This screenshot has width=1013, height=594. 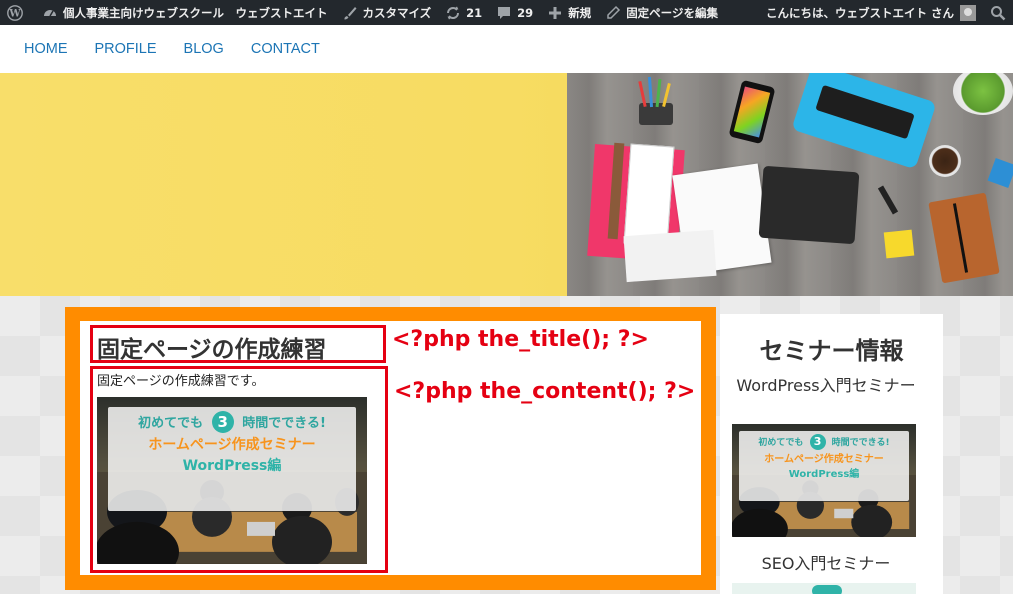 I want to click on title-php-annotation: <?php the_title(); ?>, so click(x=520, y=339).